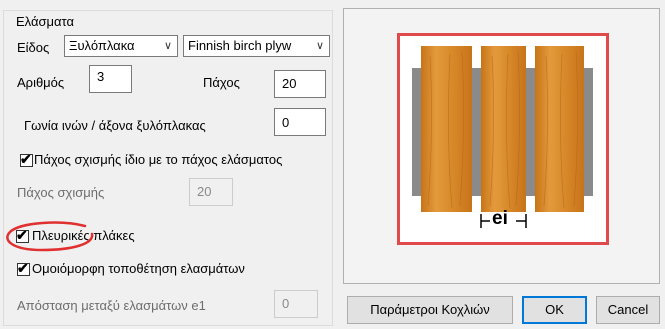 This screenshot has height=329, width=665. I want to click on highlight-circle-annotation, so click(50, 236).